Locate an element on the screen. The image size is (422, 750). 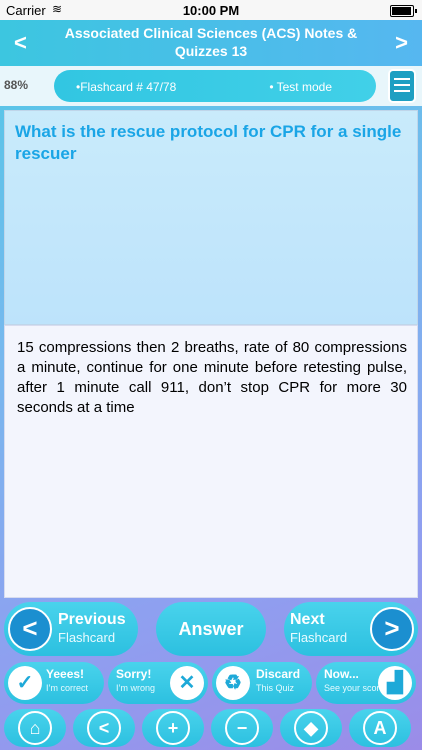
paint-bucket-icon: ◆ is located at coordinates (311, 728).